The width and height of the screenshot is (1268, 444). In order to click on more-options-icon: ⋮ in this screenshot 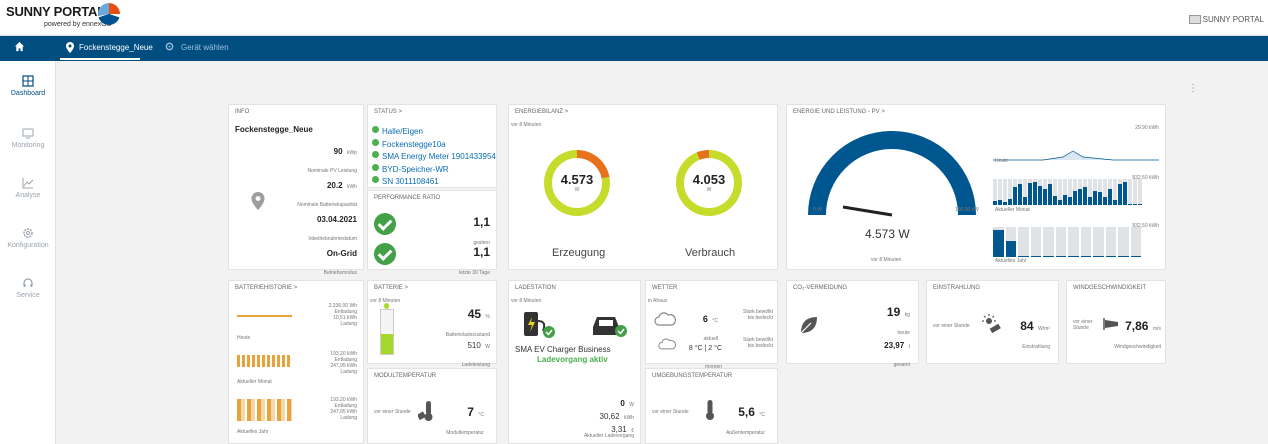, I will do `click(1193, 88)`.